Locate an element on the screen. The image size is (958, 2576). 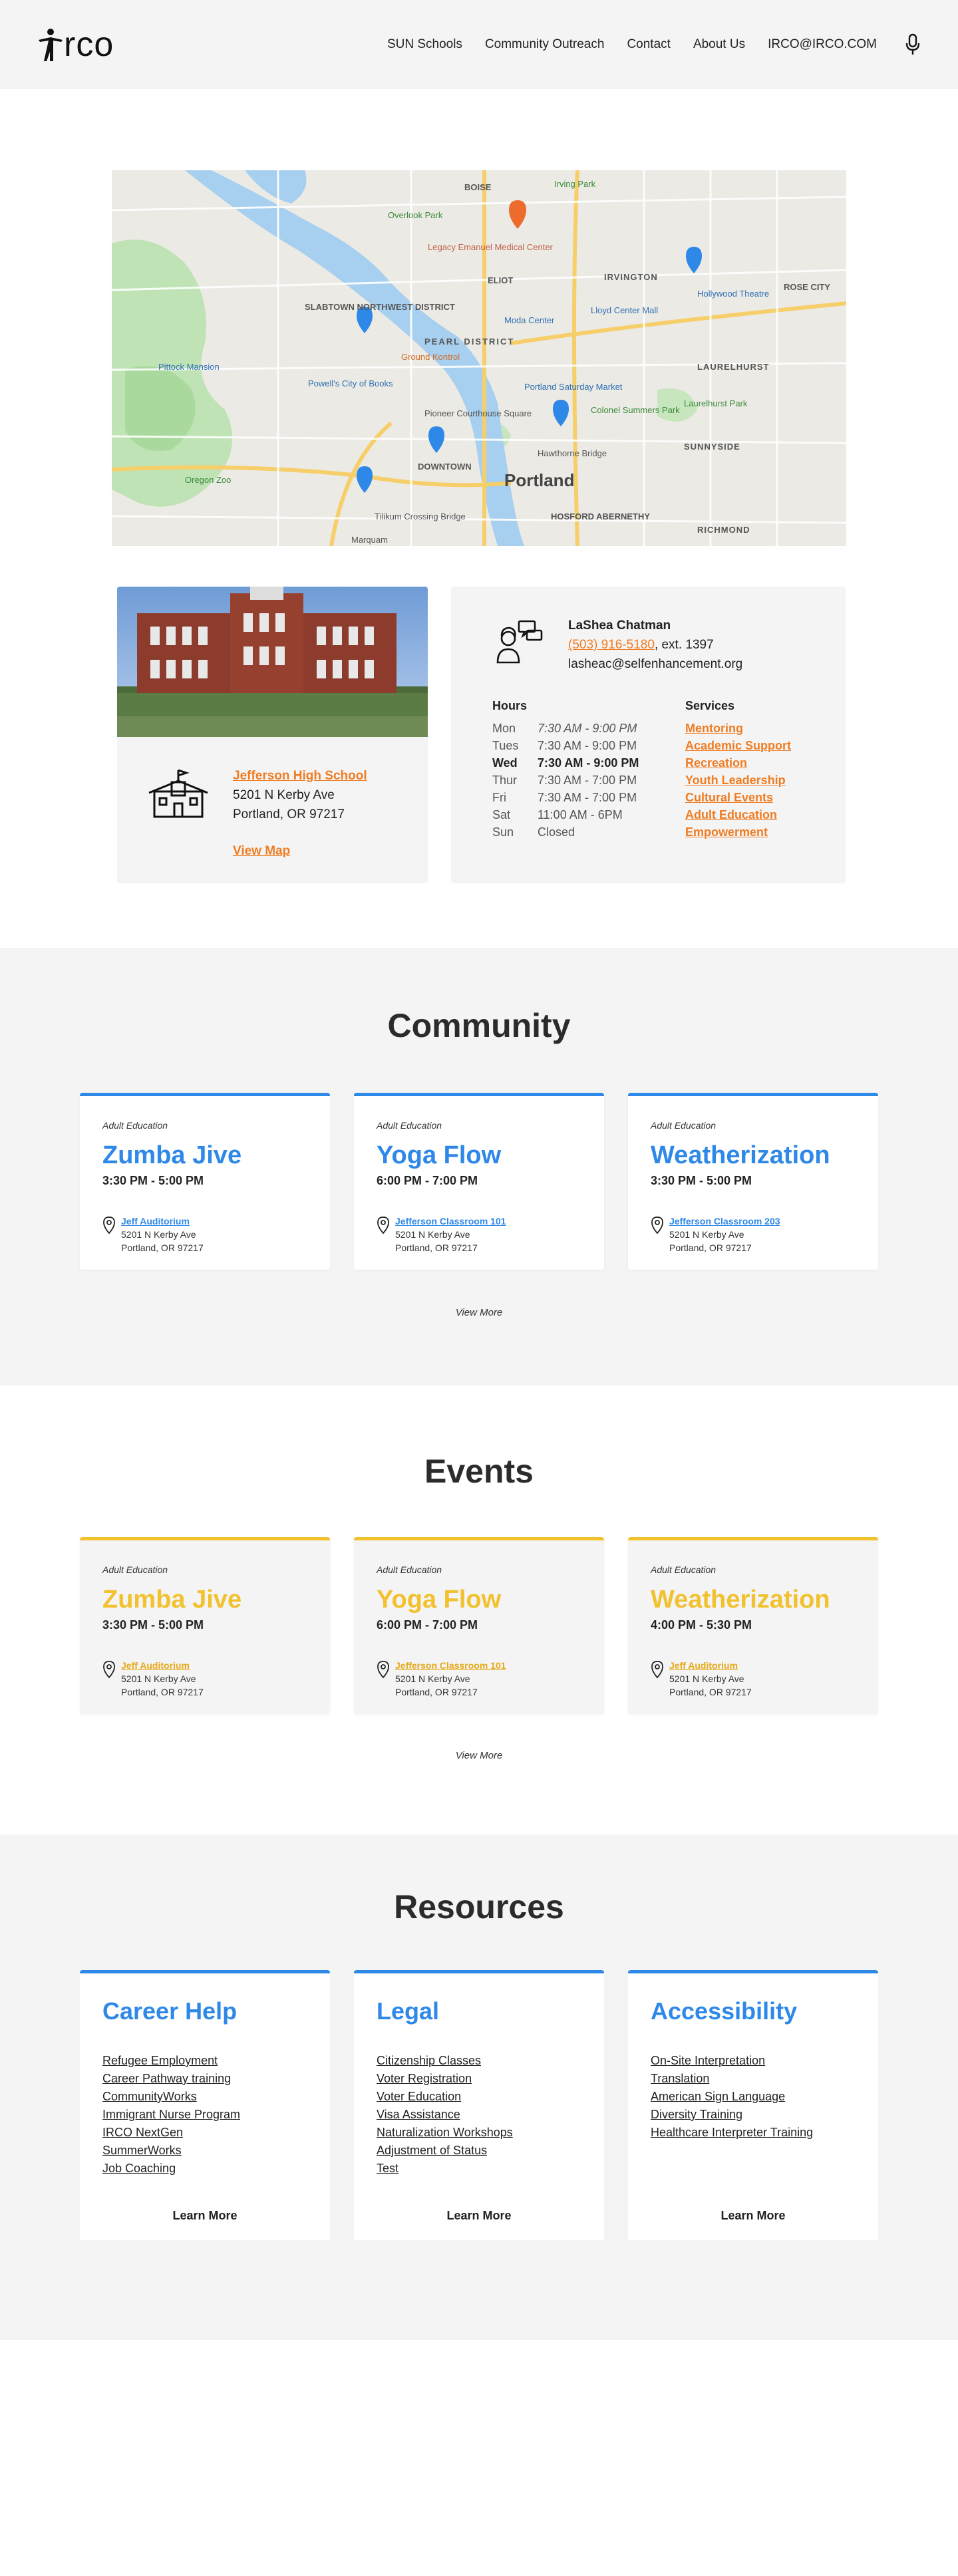
hours-day: Tues is located at coordinates (505, 745).